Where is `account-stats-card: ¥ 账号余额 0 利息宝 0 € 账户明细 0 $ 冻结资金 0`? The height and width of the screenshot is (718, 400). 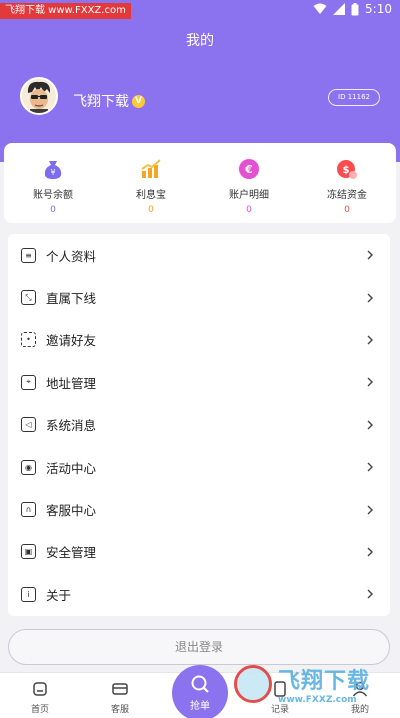
account-stats-card: ¥ 账号余额 0 利息宝 0 € 账户明细 0 $ 冻结资金 0 is located at coordinates (200, 183).